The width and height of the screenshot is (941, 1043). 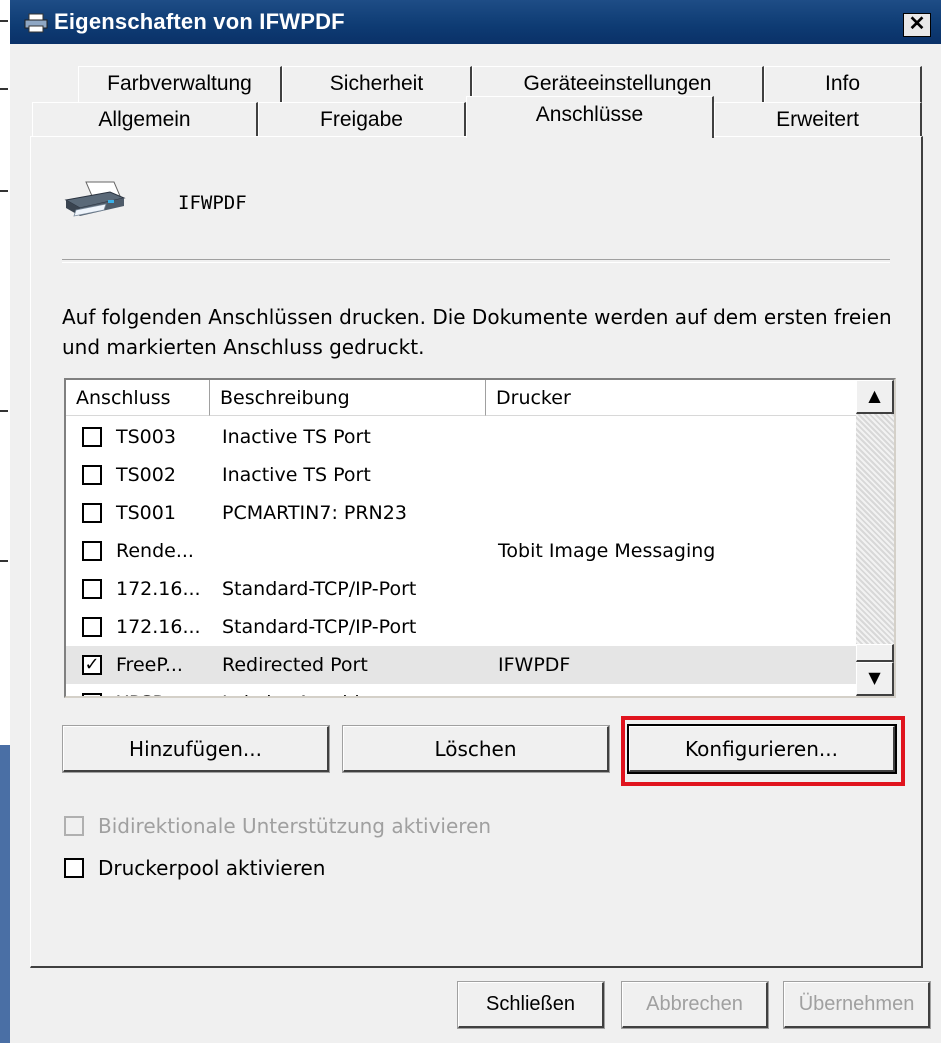 What do you see at coordinates (74, 826) in the screenshot?
I see `bidirectional-checkbox` at bounding box center [74, 826].